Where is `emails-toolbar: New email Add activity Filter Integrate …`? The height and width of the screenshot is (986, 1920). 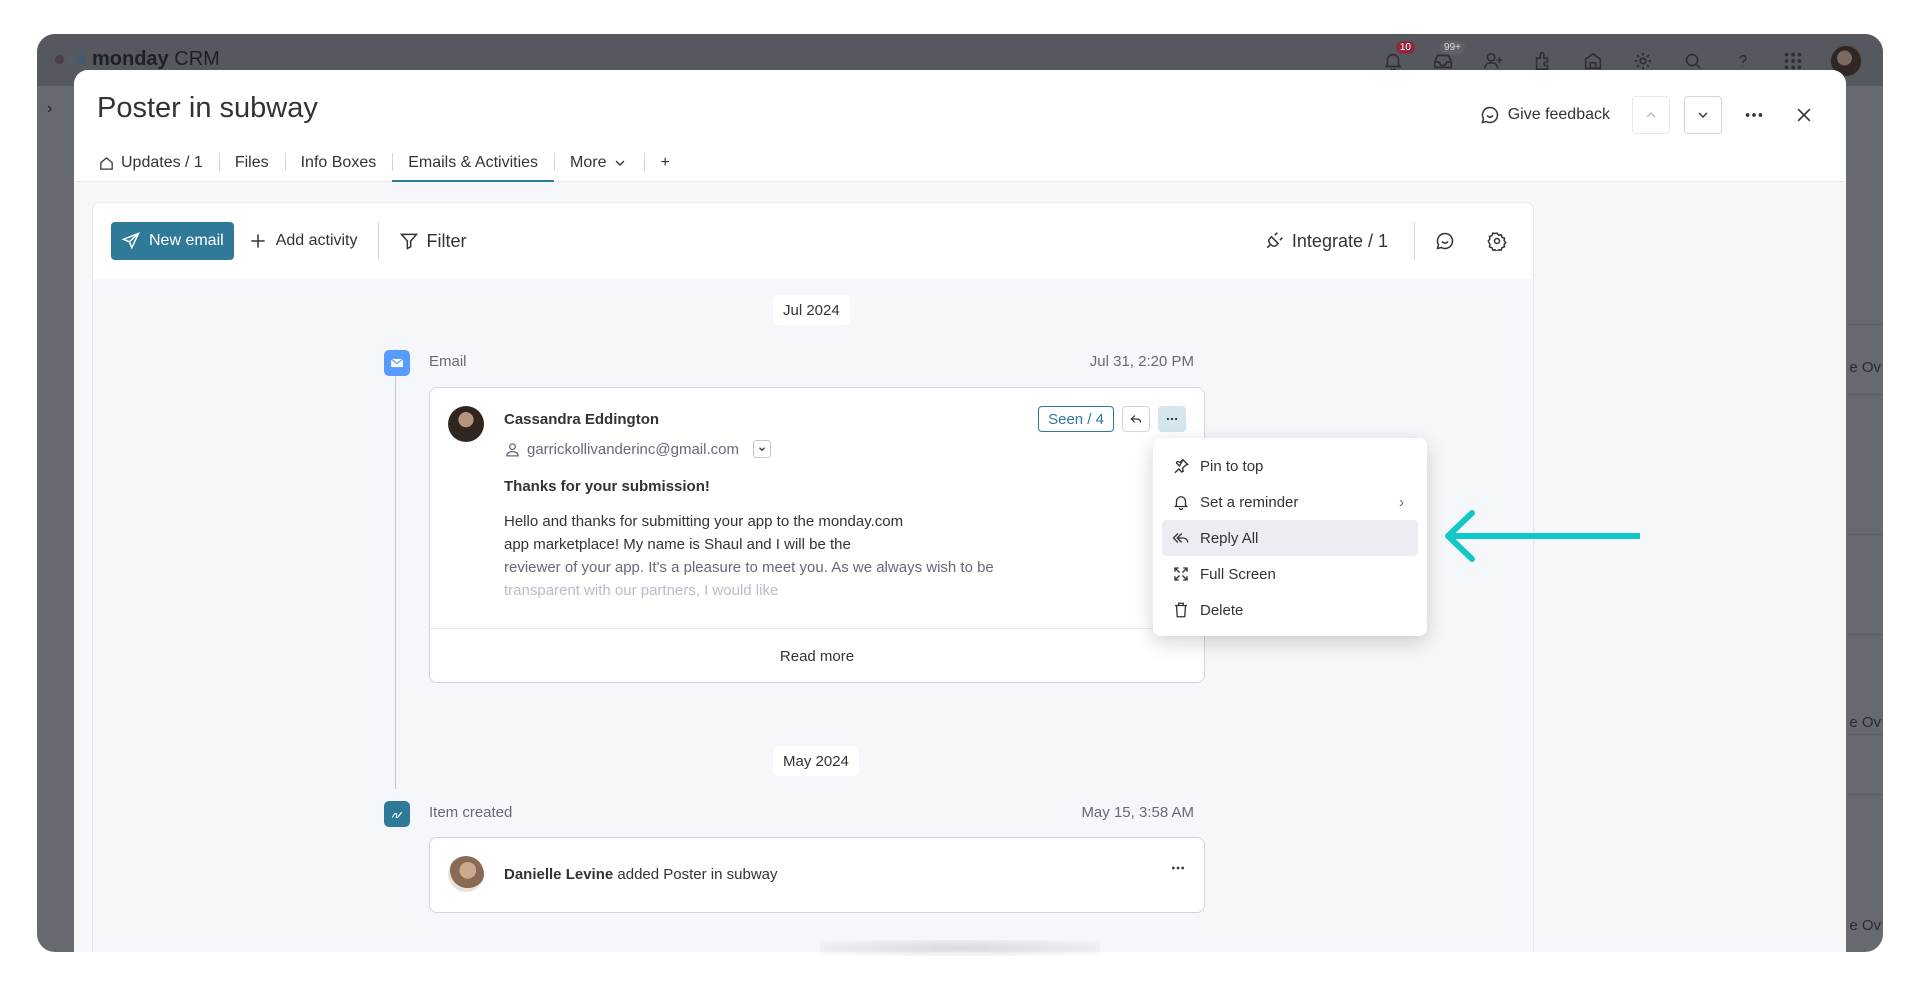
emails-toolbar: New email Add activity Filter Integrate … is located at coordinates (813, 241).